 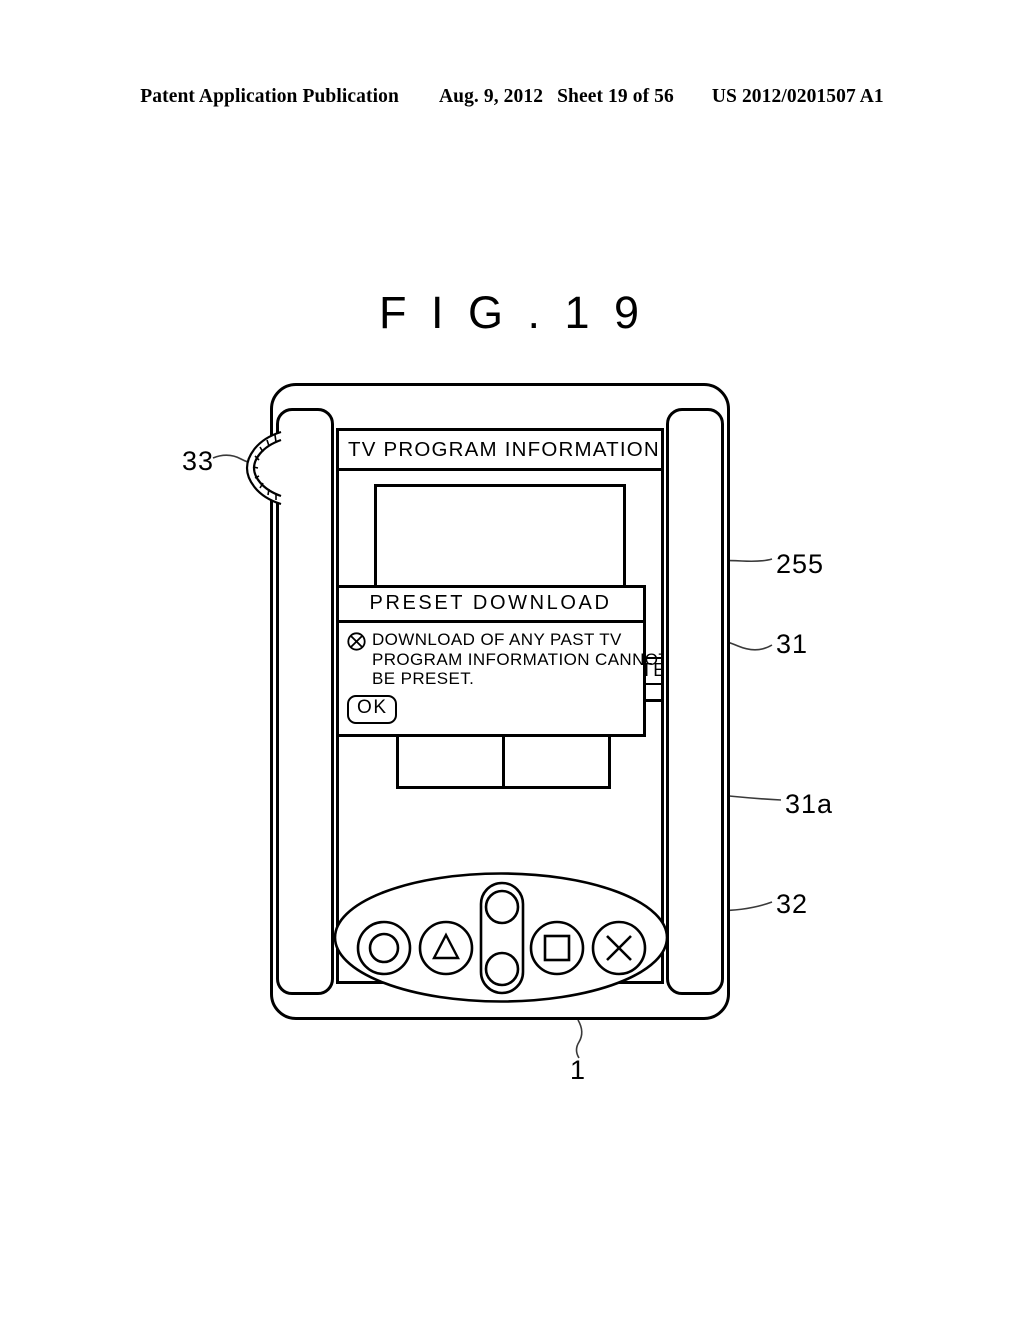 I want to click on reference-label-32: 32, so click(x=792, y=904).